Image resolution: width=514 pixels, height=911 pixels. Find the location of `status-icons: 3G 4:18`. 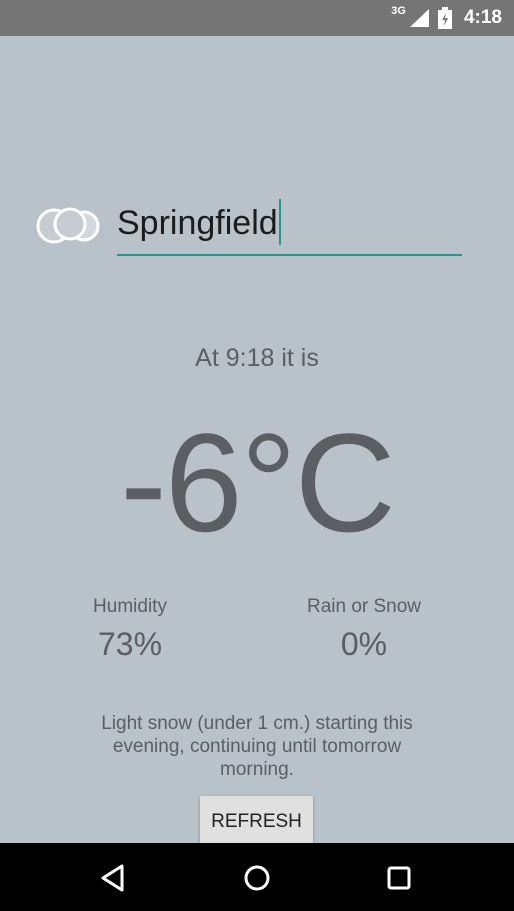

status-icons: 3G 4:18 is located at coordinates (446, 18).